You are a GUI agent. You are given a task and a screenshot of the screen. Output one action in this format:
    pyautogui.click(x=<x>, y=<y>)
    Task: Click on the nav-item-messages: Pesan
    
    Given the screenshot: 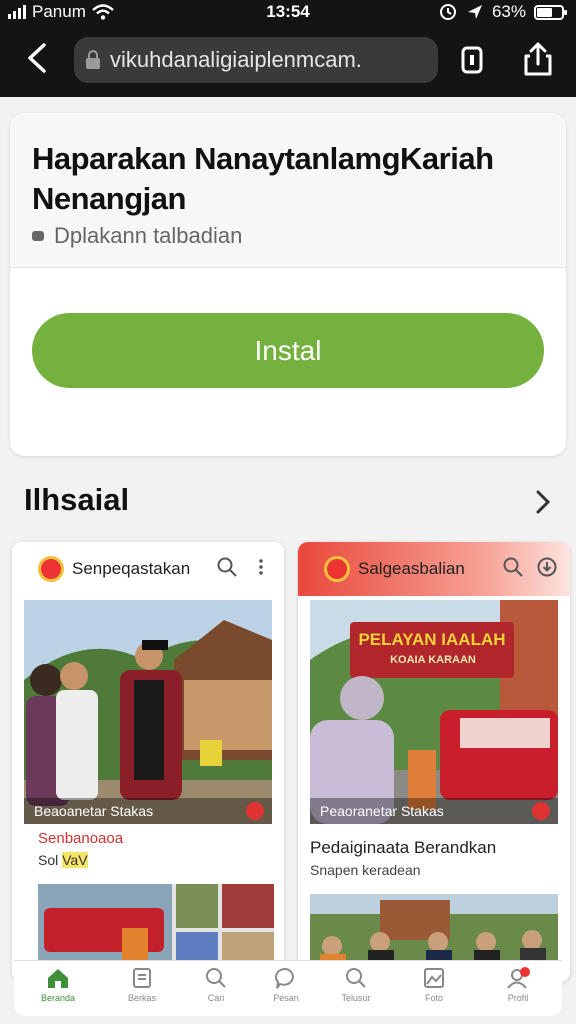 What is the action you would take?
    pyautogui.click(x=286, y=990)
    